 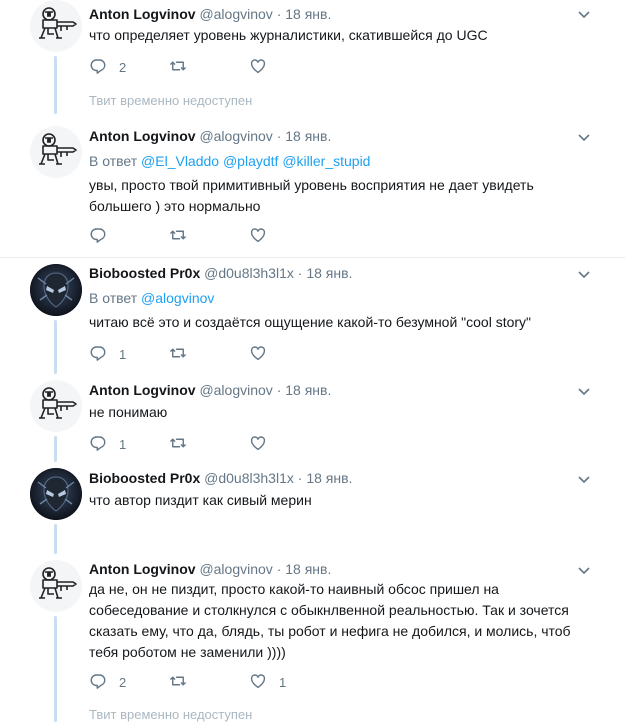 I want to click on like-button: 1, so click(x=267, y=682).